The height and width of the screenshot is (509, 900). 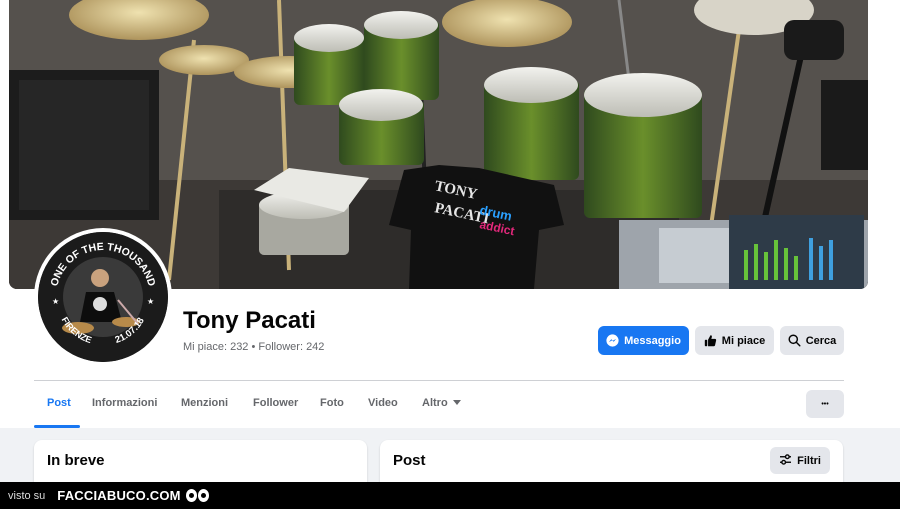 What do you see at coordinates (191, 495) in the screenshot?
I see `eye-left` at bounding box center [191, 495].